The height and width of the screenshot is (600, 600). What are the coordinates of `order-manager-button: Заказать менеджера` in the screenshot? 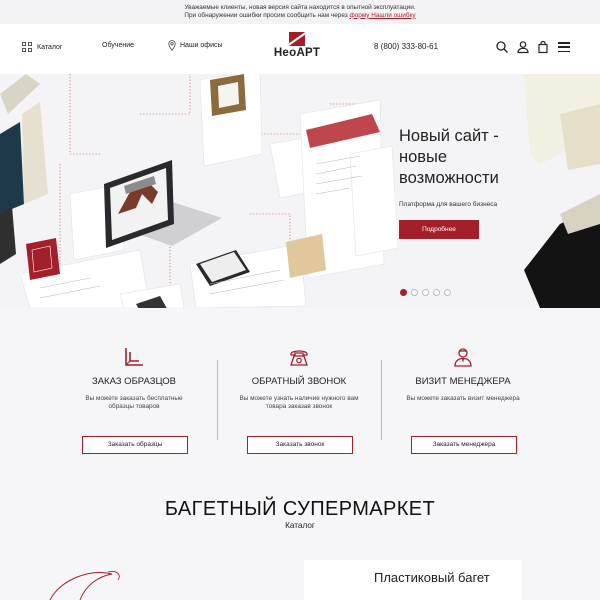 It's located at (464, 445).